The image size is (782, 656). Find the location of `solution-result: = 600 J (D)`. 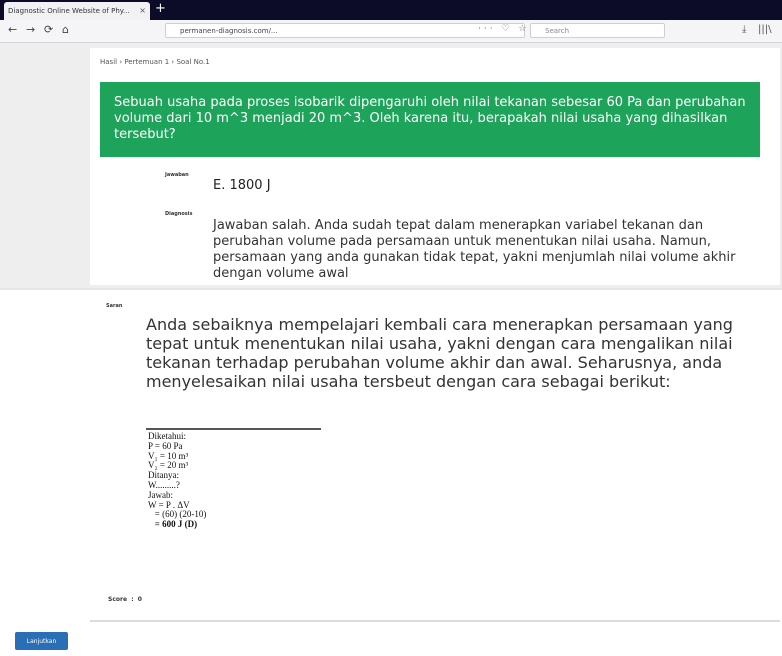

solution-result: = 600 J (D) is located at coordinates (173, 524).